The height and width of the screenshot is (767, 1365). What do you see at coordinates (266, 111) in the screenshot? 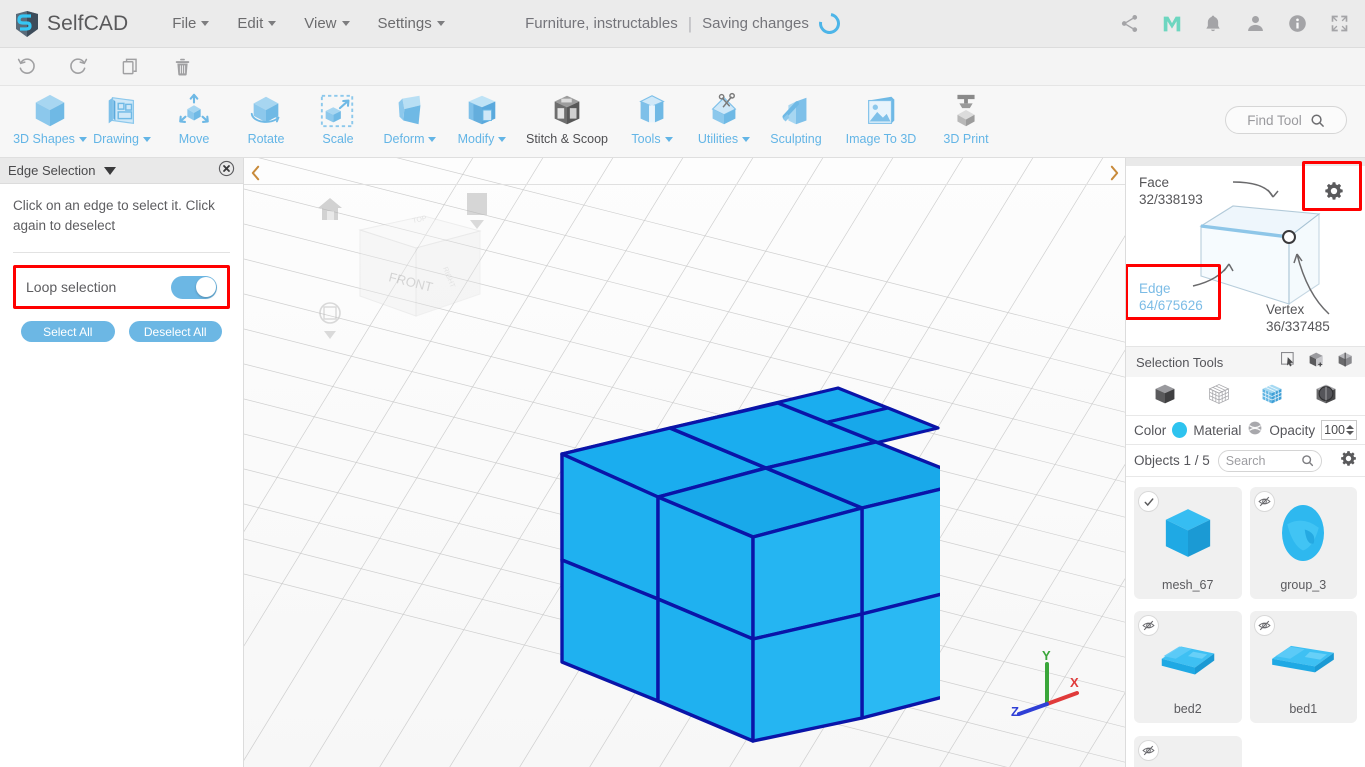
I see `rotate-icon` at bounding box center [266, 111].